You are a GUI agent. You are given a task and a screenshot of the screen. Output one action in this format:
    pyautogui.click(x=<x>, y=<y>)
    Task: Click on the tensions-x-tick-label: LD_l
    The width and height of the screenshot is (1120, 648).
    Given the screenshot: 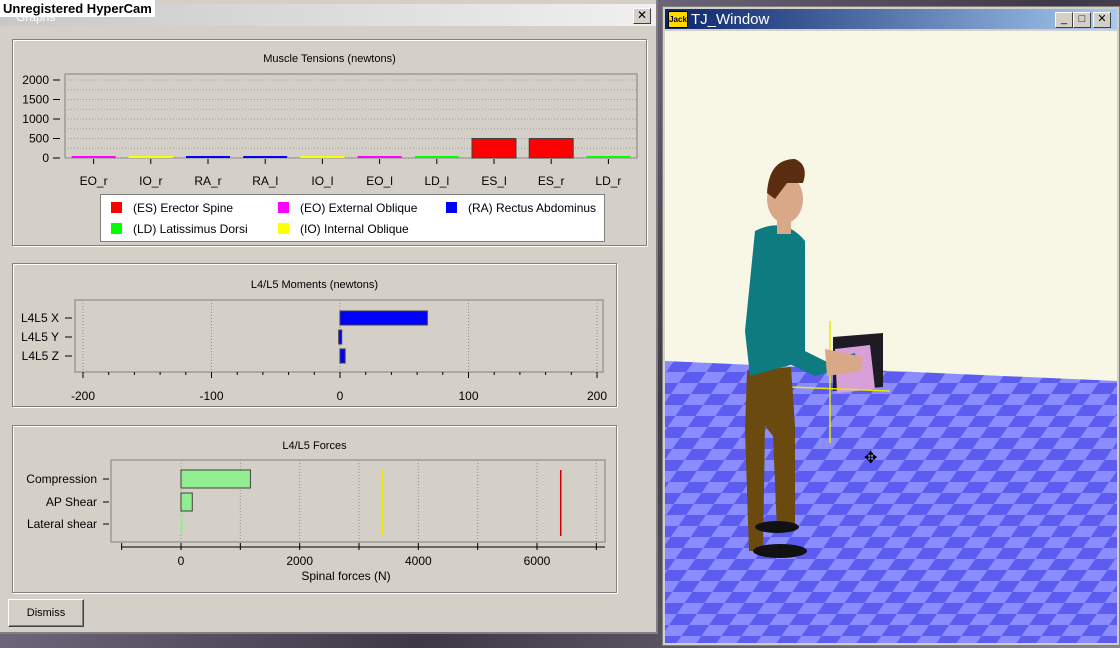 What is the action you would take?
    pyautogui.click(x=436, y=181)
    